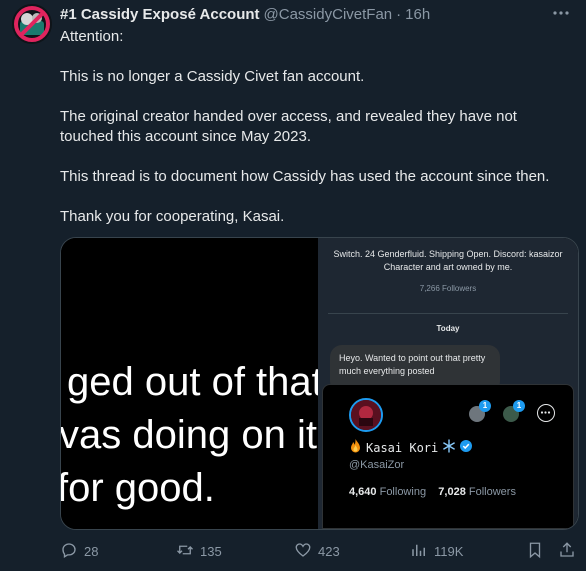 This screenshot has height=571, width=586. What do you see at coordinates (199, 551) in the screenshot?
I see `retweet-button: 135` at bounding box center [199, 551].